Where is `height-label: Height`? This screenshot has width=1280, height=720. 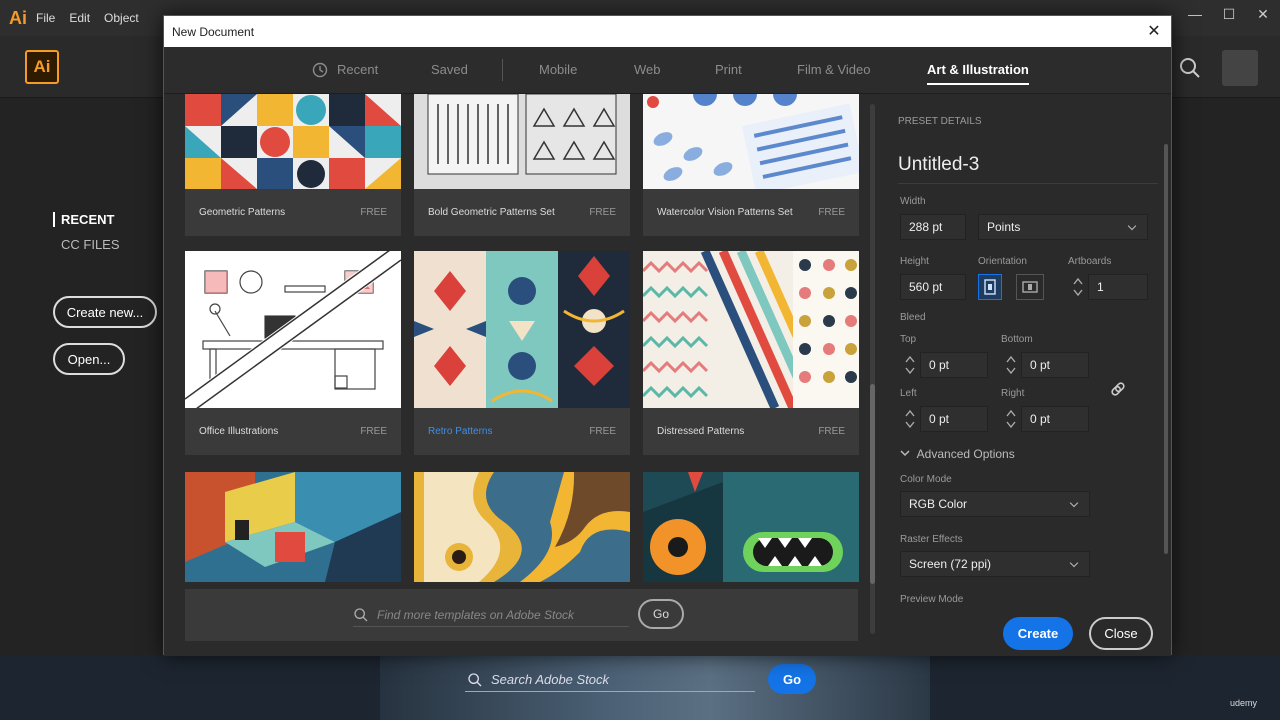
height-label: Height is located at coordinates (914, 261).